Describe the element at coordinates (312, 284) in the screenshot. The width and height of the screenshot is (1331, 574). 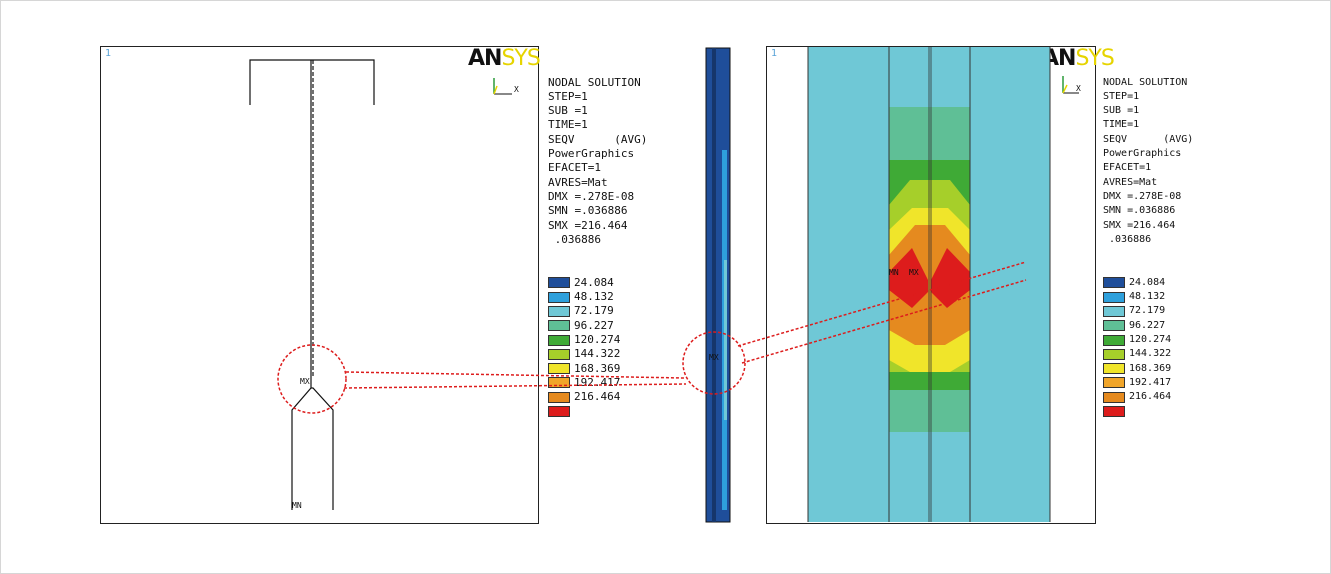
I see `wireframe-geometry` at that location.